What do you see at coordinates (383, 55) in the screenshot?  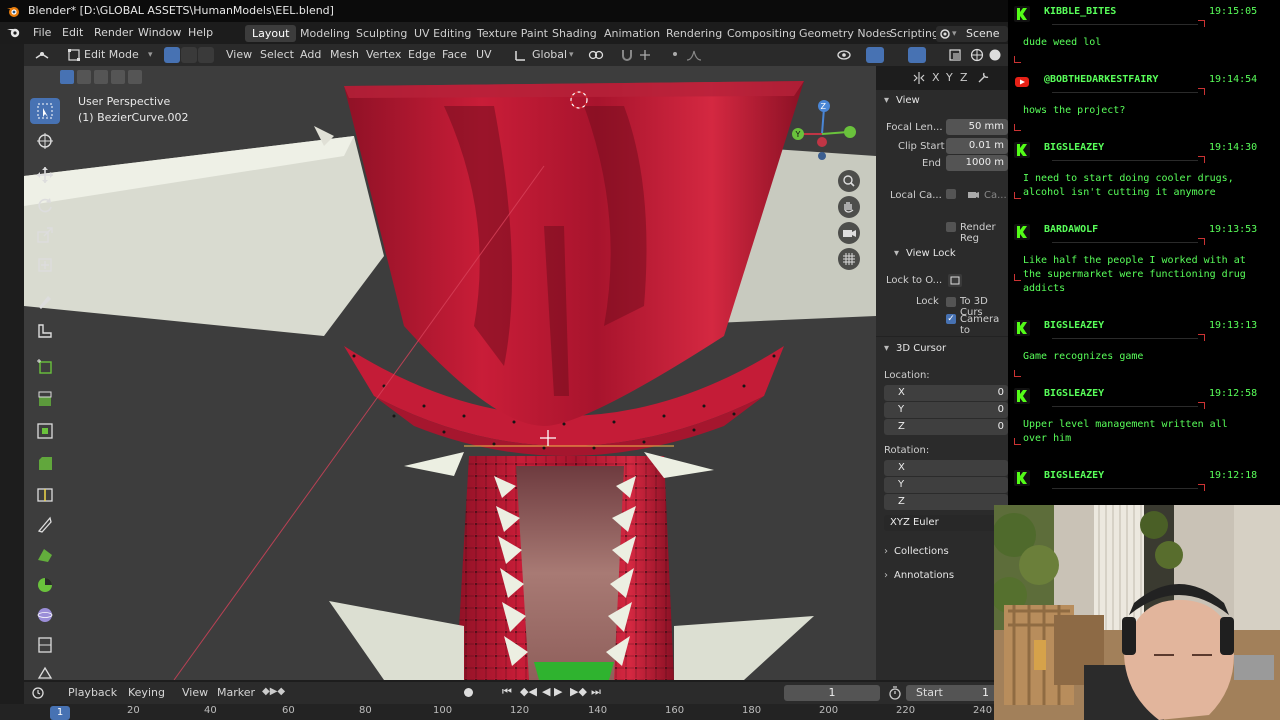 I see `header-menu-vertex: Vertex` at bounding box center [383, 55].